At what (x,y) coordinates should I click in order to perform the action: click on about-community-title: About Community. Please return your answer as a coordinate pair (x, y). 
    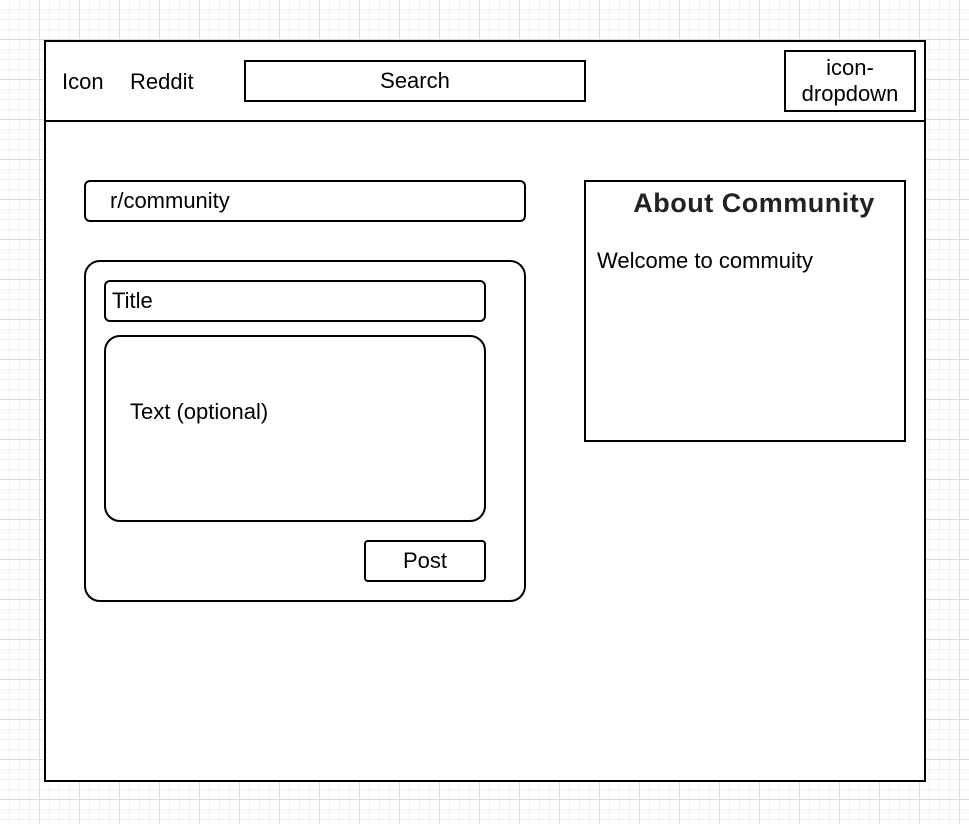
    Looking at the image, I should click on (754, 203).